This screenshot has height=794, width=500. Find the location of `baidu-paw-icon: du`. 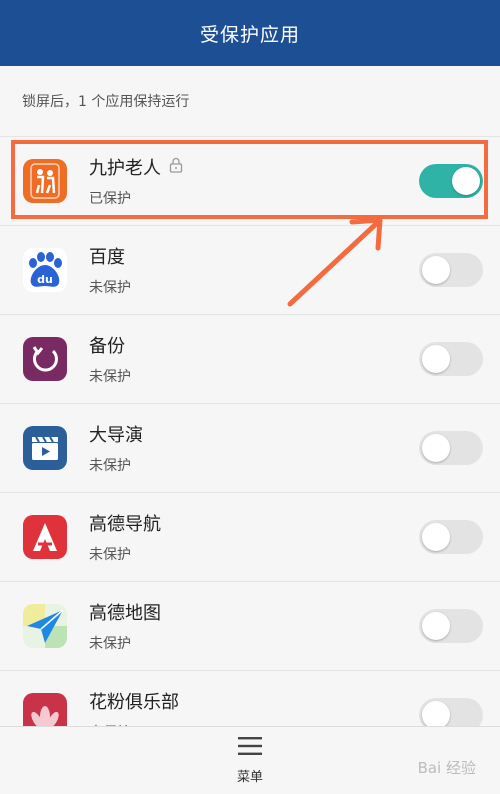

baidu-paw-icon: du is located at coordinates (45, 270).